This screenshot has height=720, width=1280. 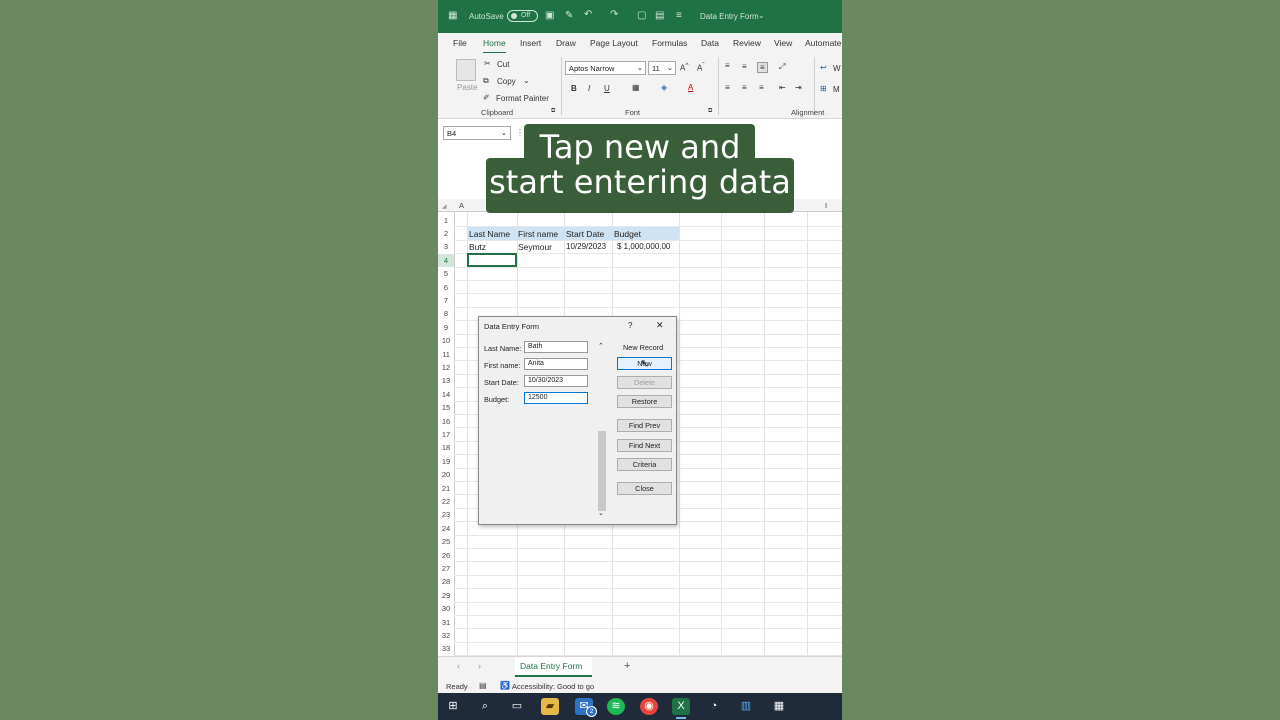 I want to click on new-file-icon: ▢, so click(x=641, y=15).